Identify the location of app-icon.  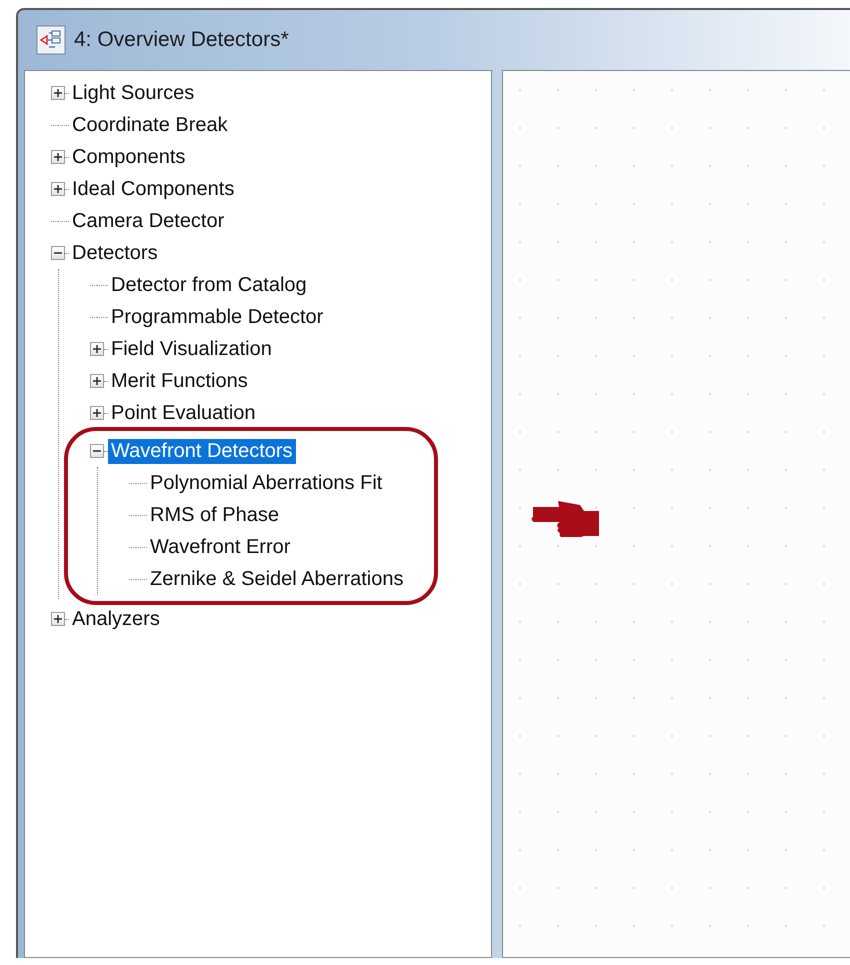
(51, 40).